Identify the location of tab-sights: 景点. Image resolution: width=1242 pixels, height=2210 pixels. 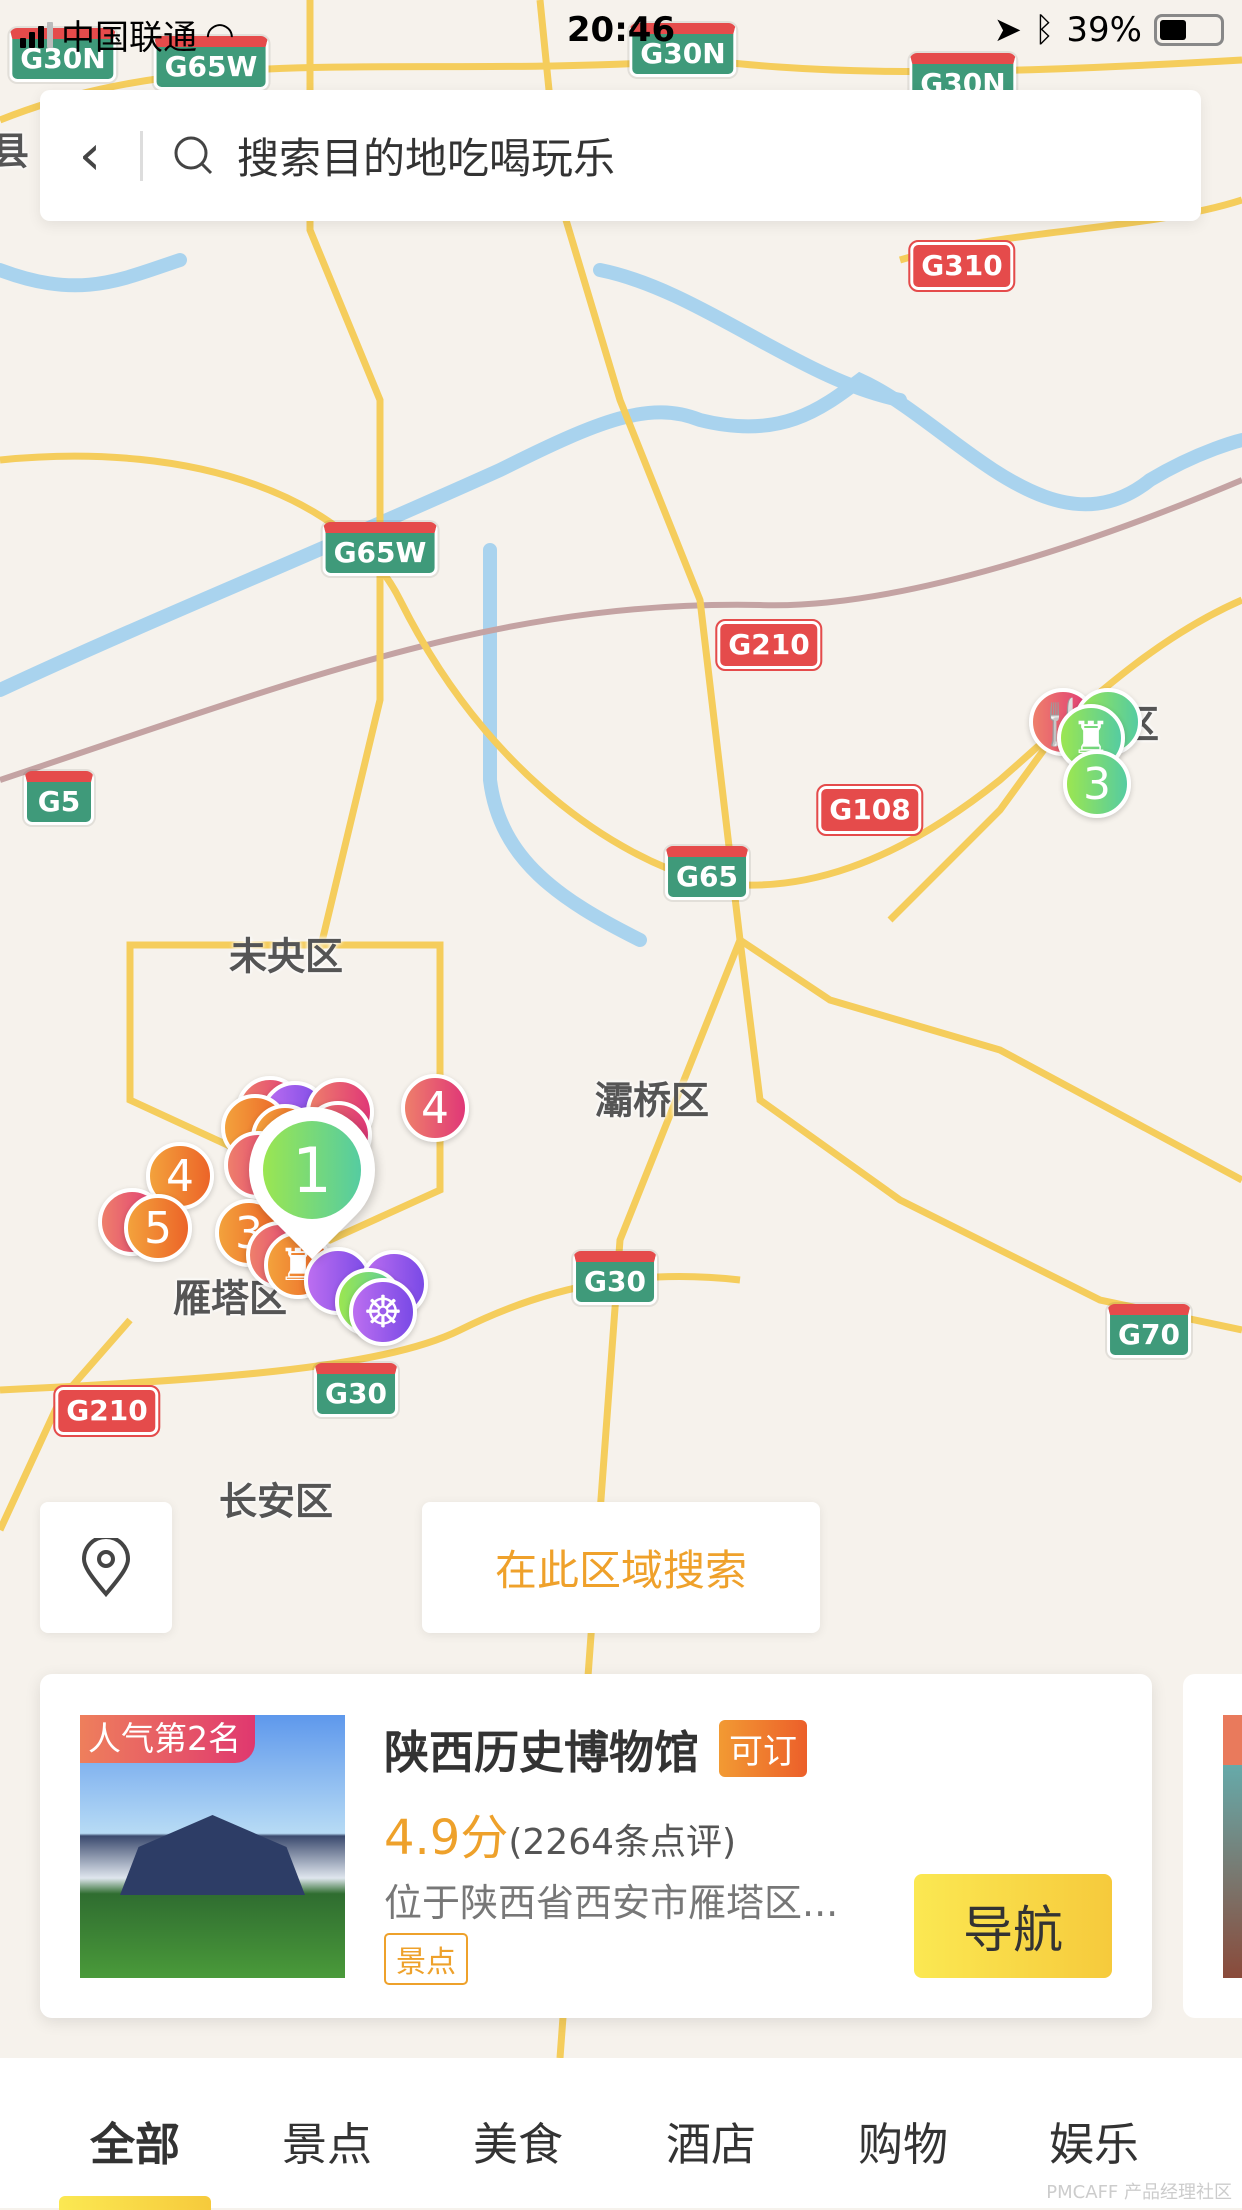
(327, 2140).